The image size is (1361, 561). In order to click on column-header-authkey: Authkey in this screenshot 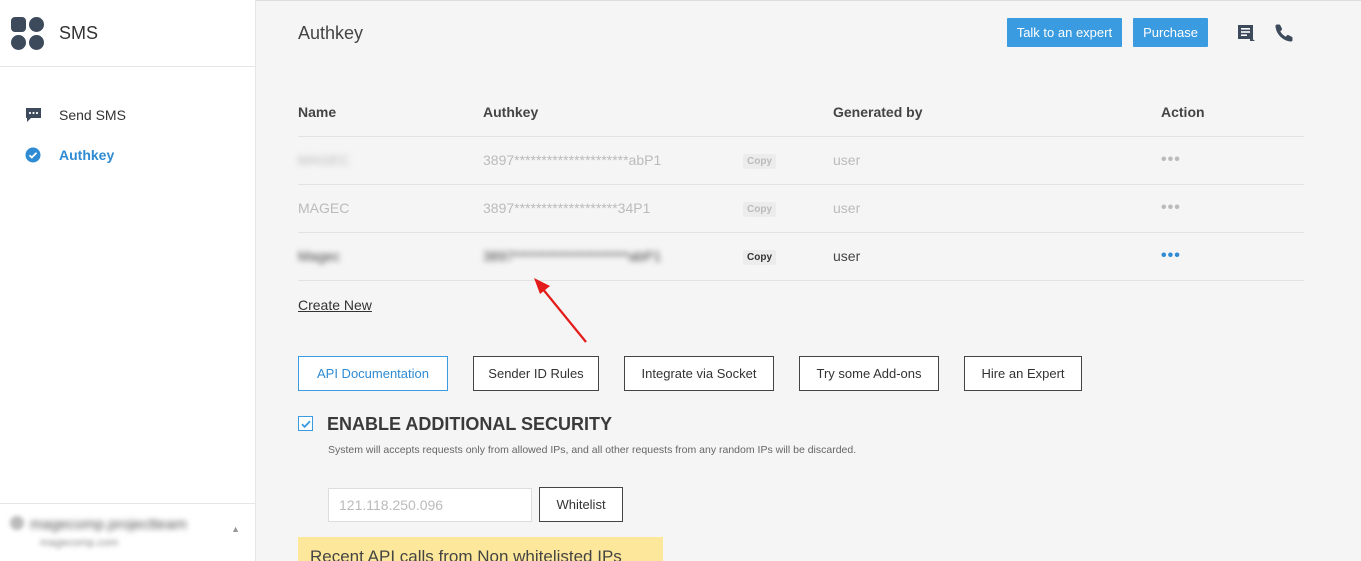, I will do `click(613, 112)`.